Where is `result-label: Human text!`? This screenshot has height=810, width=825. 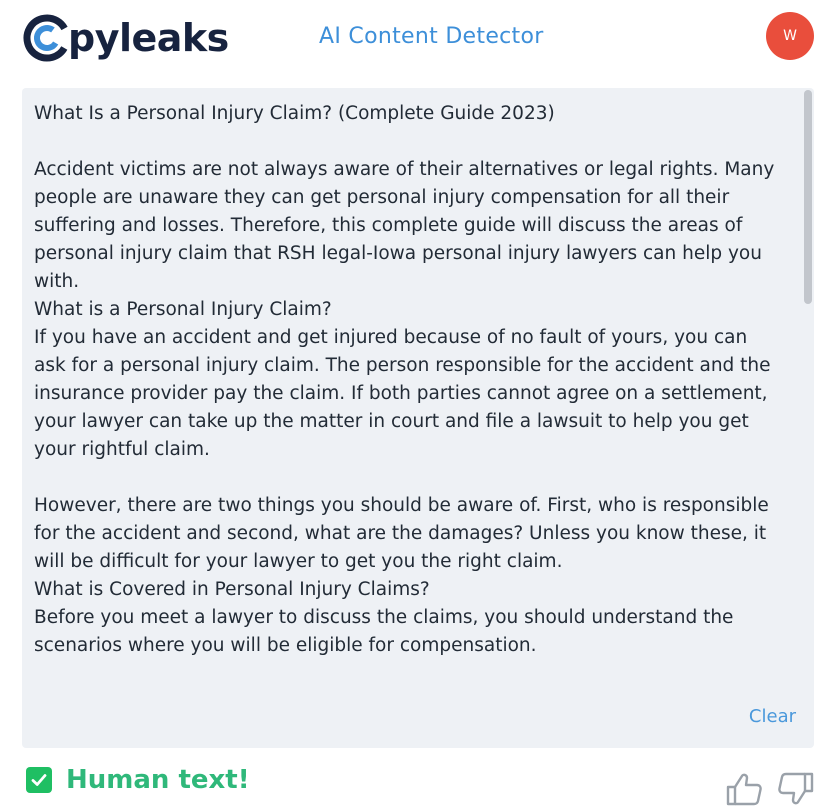
result-label: Human text! is located at coordinates (158, 780).